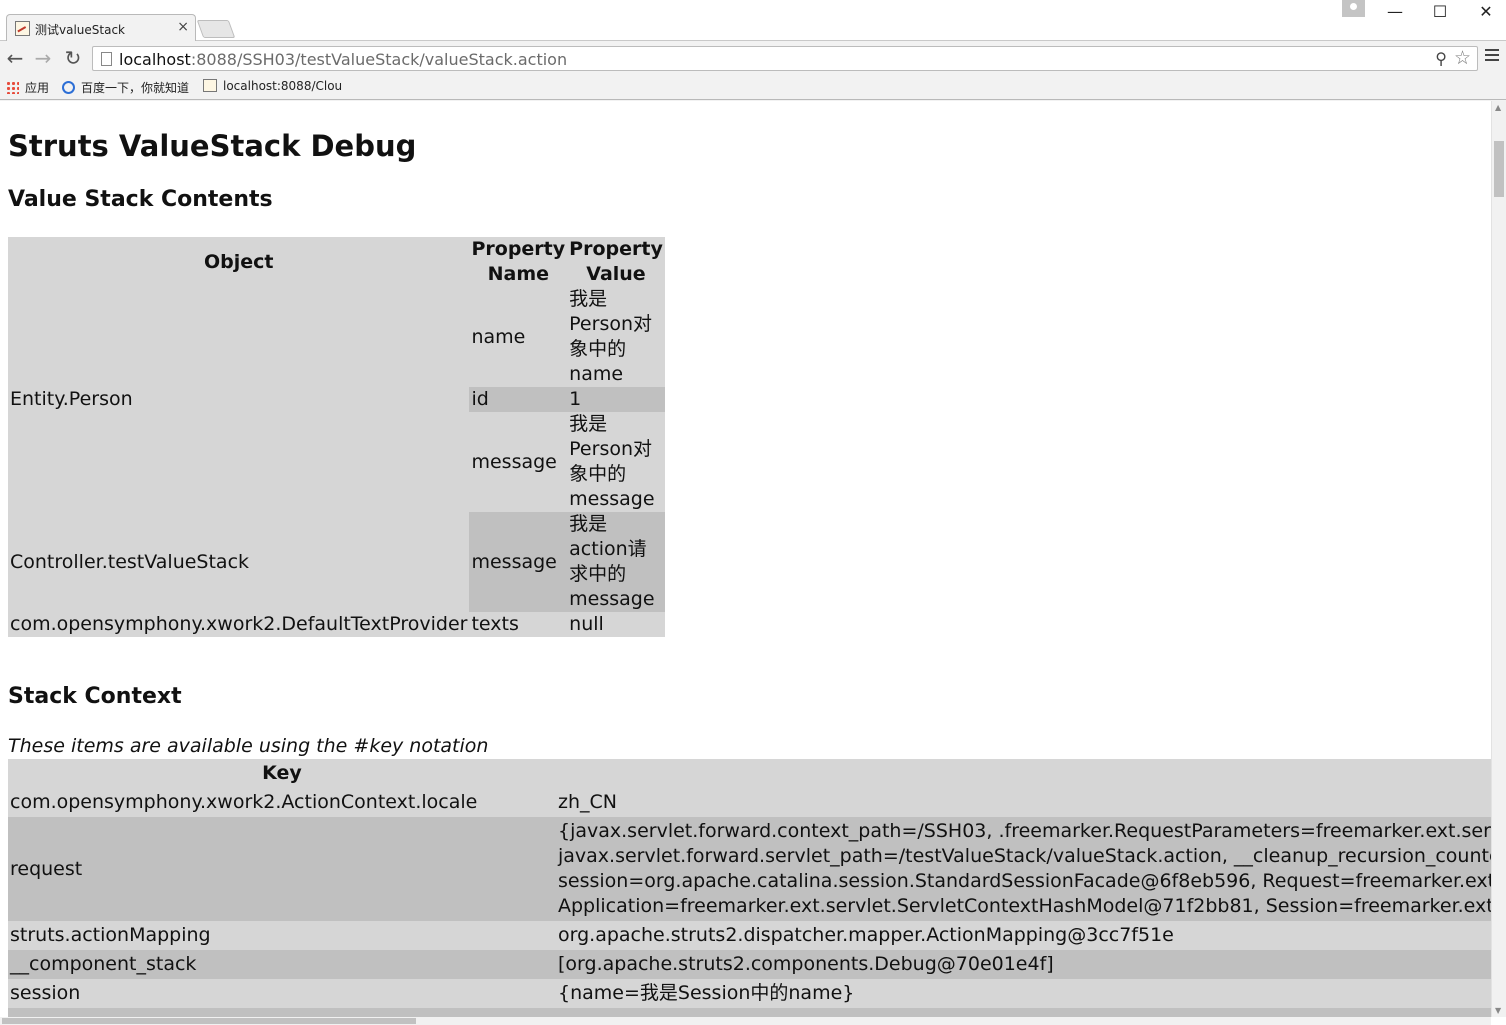 The image size is (1506, 1025). What do you see at coordinates (12, 87) in the screenshot?
I see `apps-grid-icon` at bounding box center [12, 87].